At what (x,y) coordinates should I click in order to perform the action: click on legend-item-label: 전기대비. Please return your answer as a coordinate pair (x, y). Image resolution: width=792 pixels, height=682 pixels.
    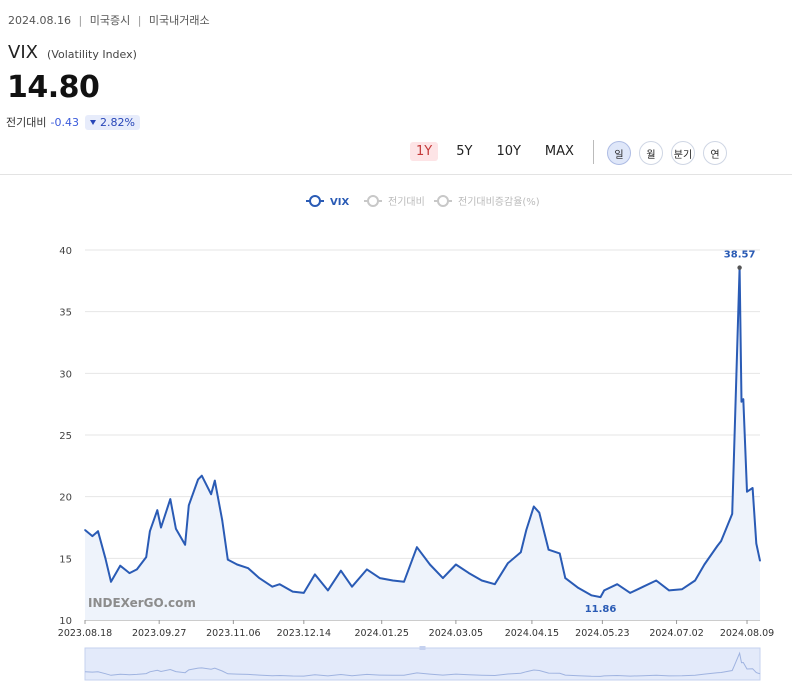
    Looking at the image, I should click on (406, 202).